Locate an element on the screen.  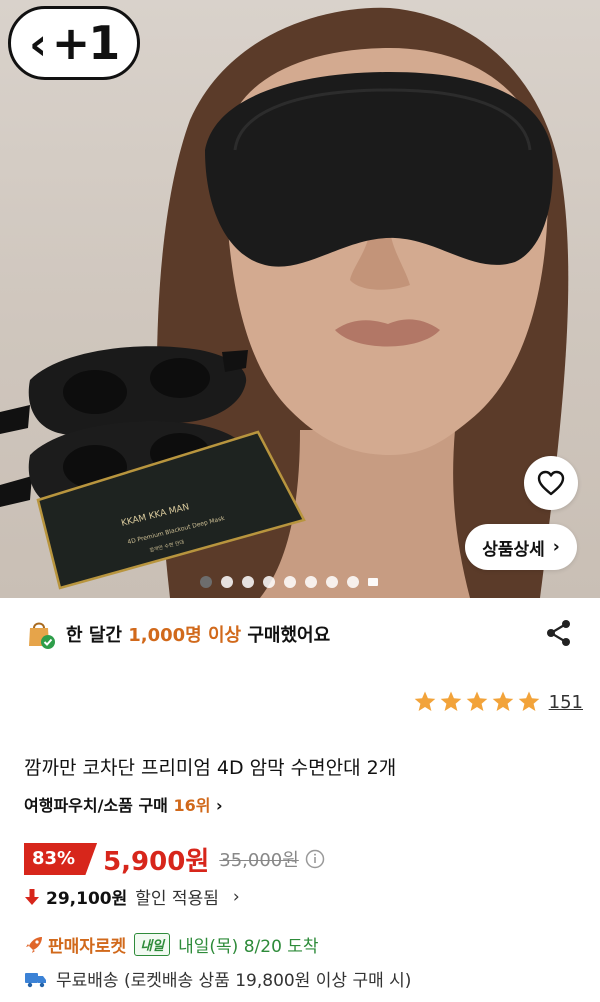
coupon-amount: 29,100원 is located at coordinates (87, 899).